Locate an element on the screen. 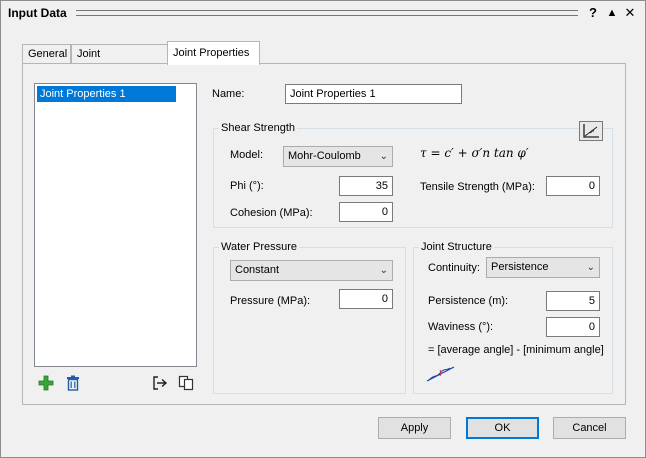 This screenshot has width=646, height=458. ok-button: OK is located at coordinates (502, 428).